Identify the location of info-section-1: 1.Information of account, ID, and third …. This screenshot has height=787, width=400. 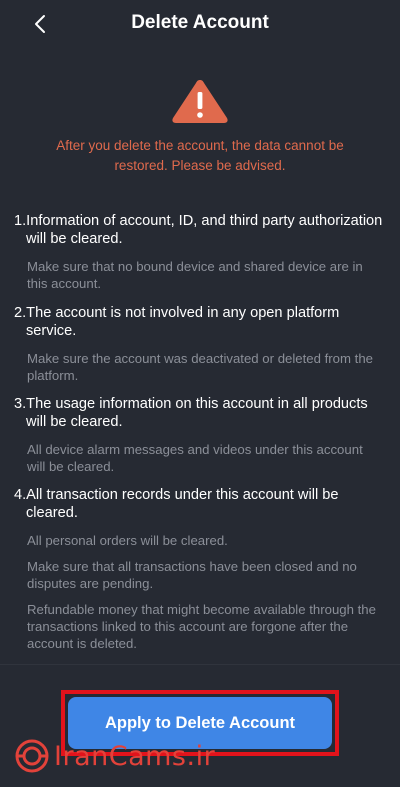
(199, 252).